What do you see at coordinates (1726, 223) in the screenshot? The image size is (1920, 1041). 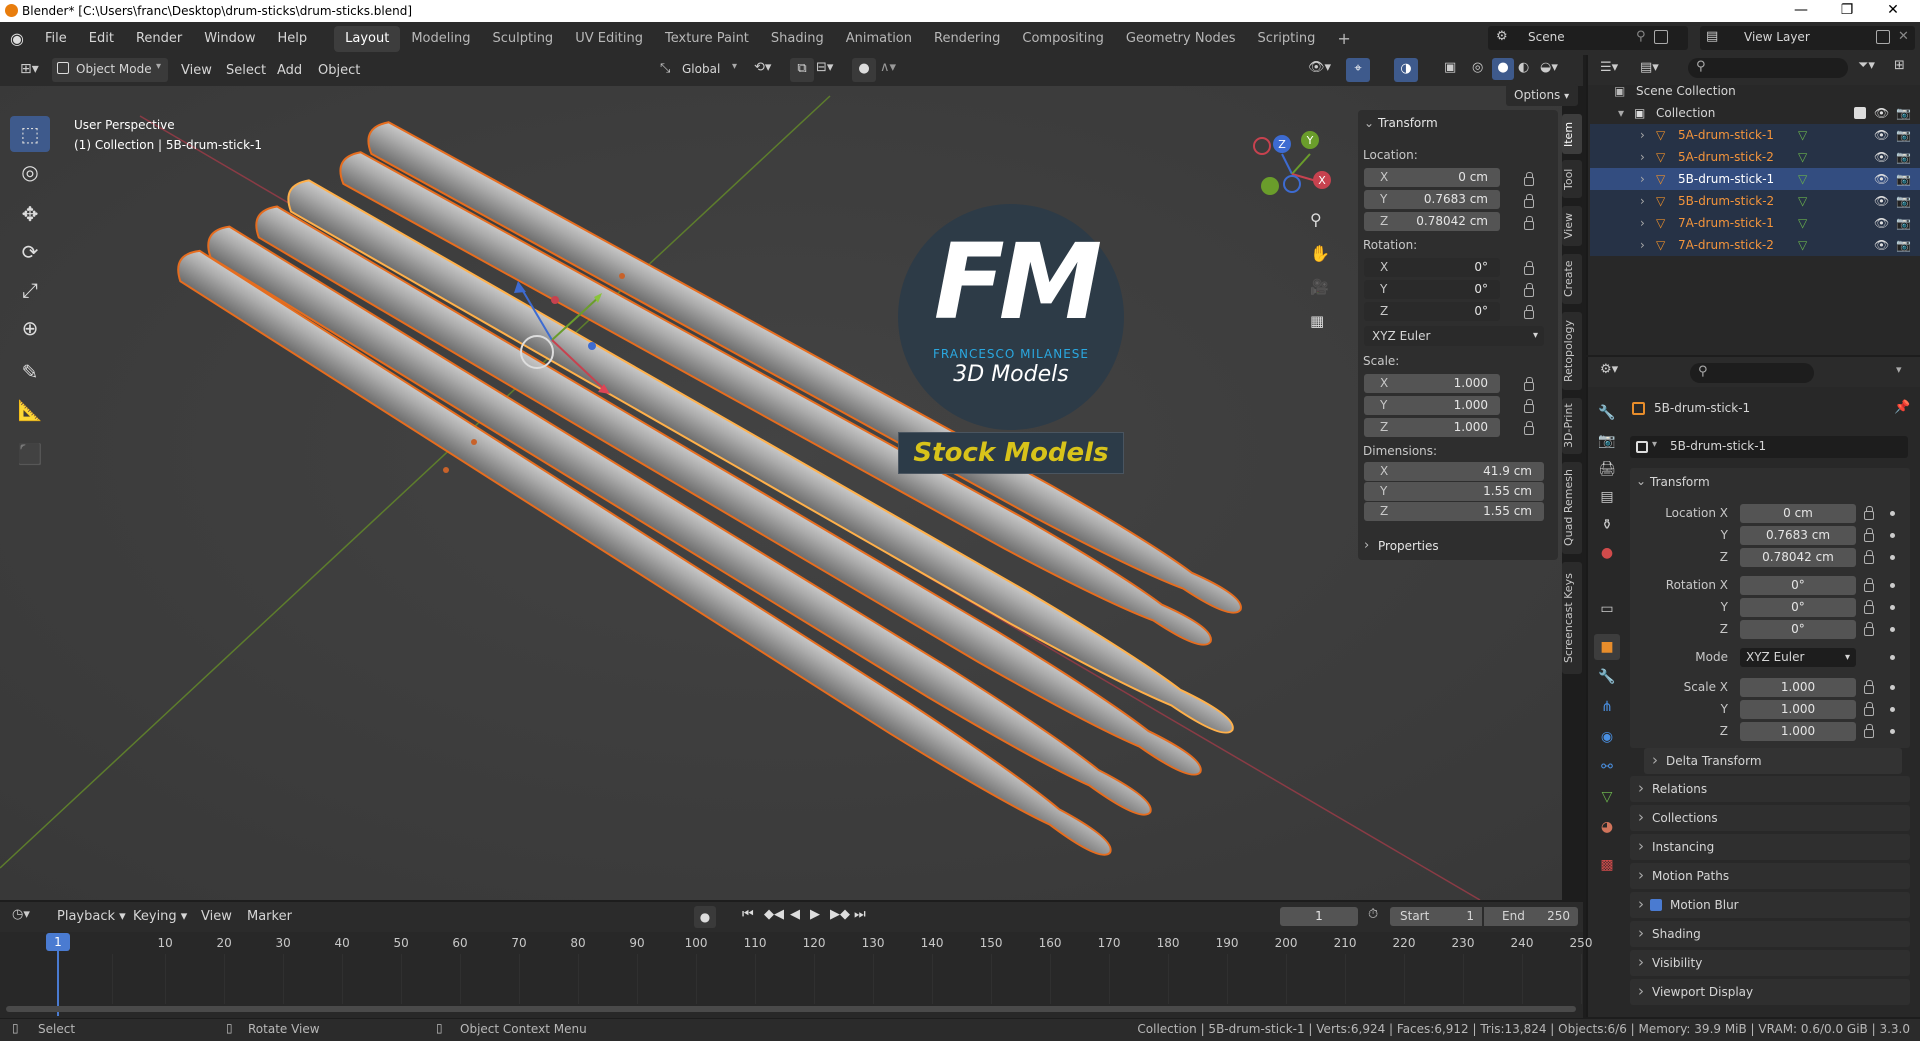 I see `outliner-item-label: 7A-drum-stick-1` at bounding box center [1726, 223].